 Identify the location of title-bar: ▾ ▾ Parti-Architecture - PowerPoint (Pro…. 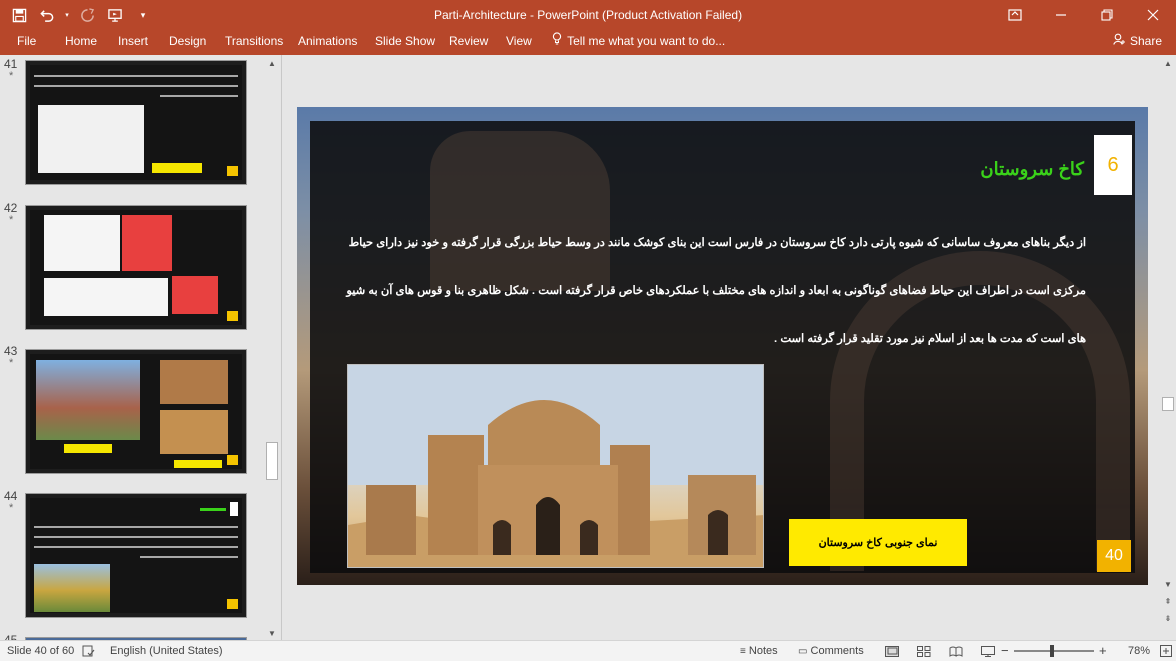
(588, 15).